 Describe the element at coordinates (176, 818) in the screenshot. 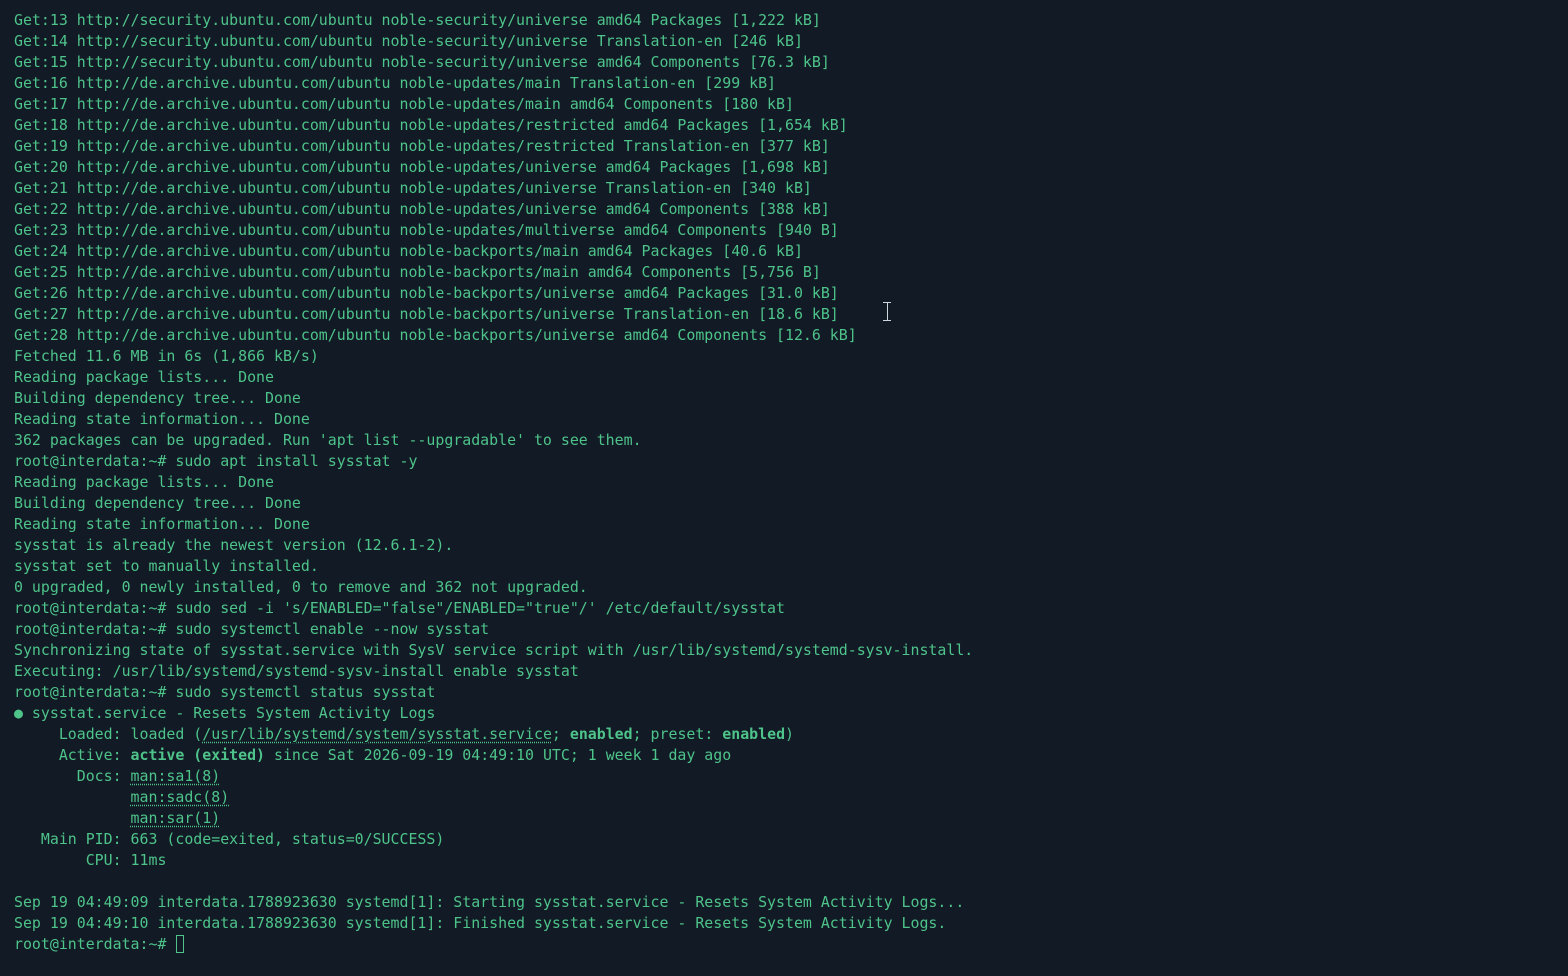

I see `doc-link-sar: man:sar(1)` at that location.